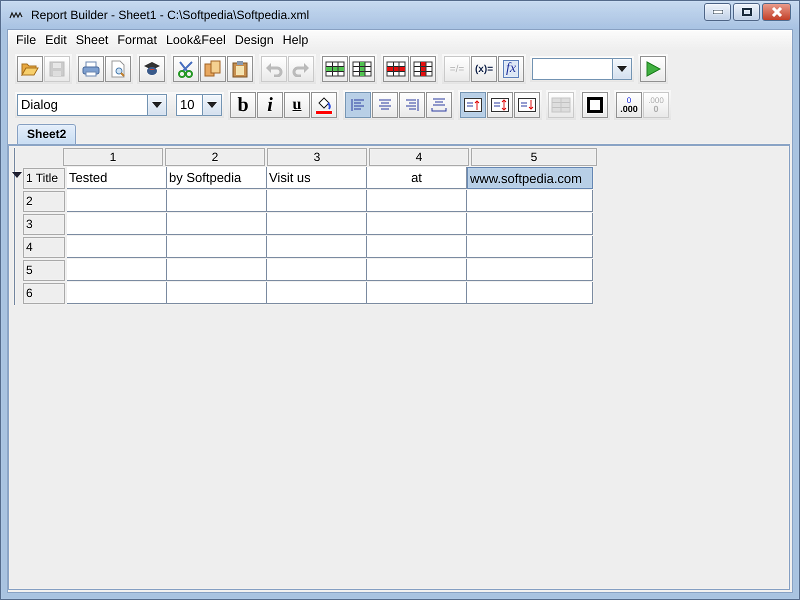  What do you see at coordinates (44, 293) in the screenshot?
I see `row-header: 6` at bounding box center [44, 293].